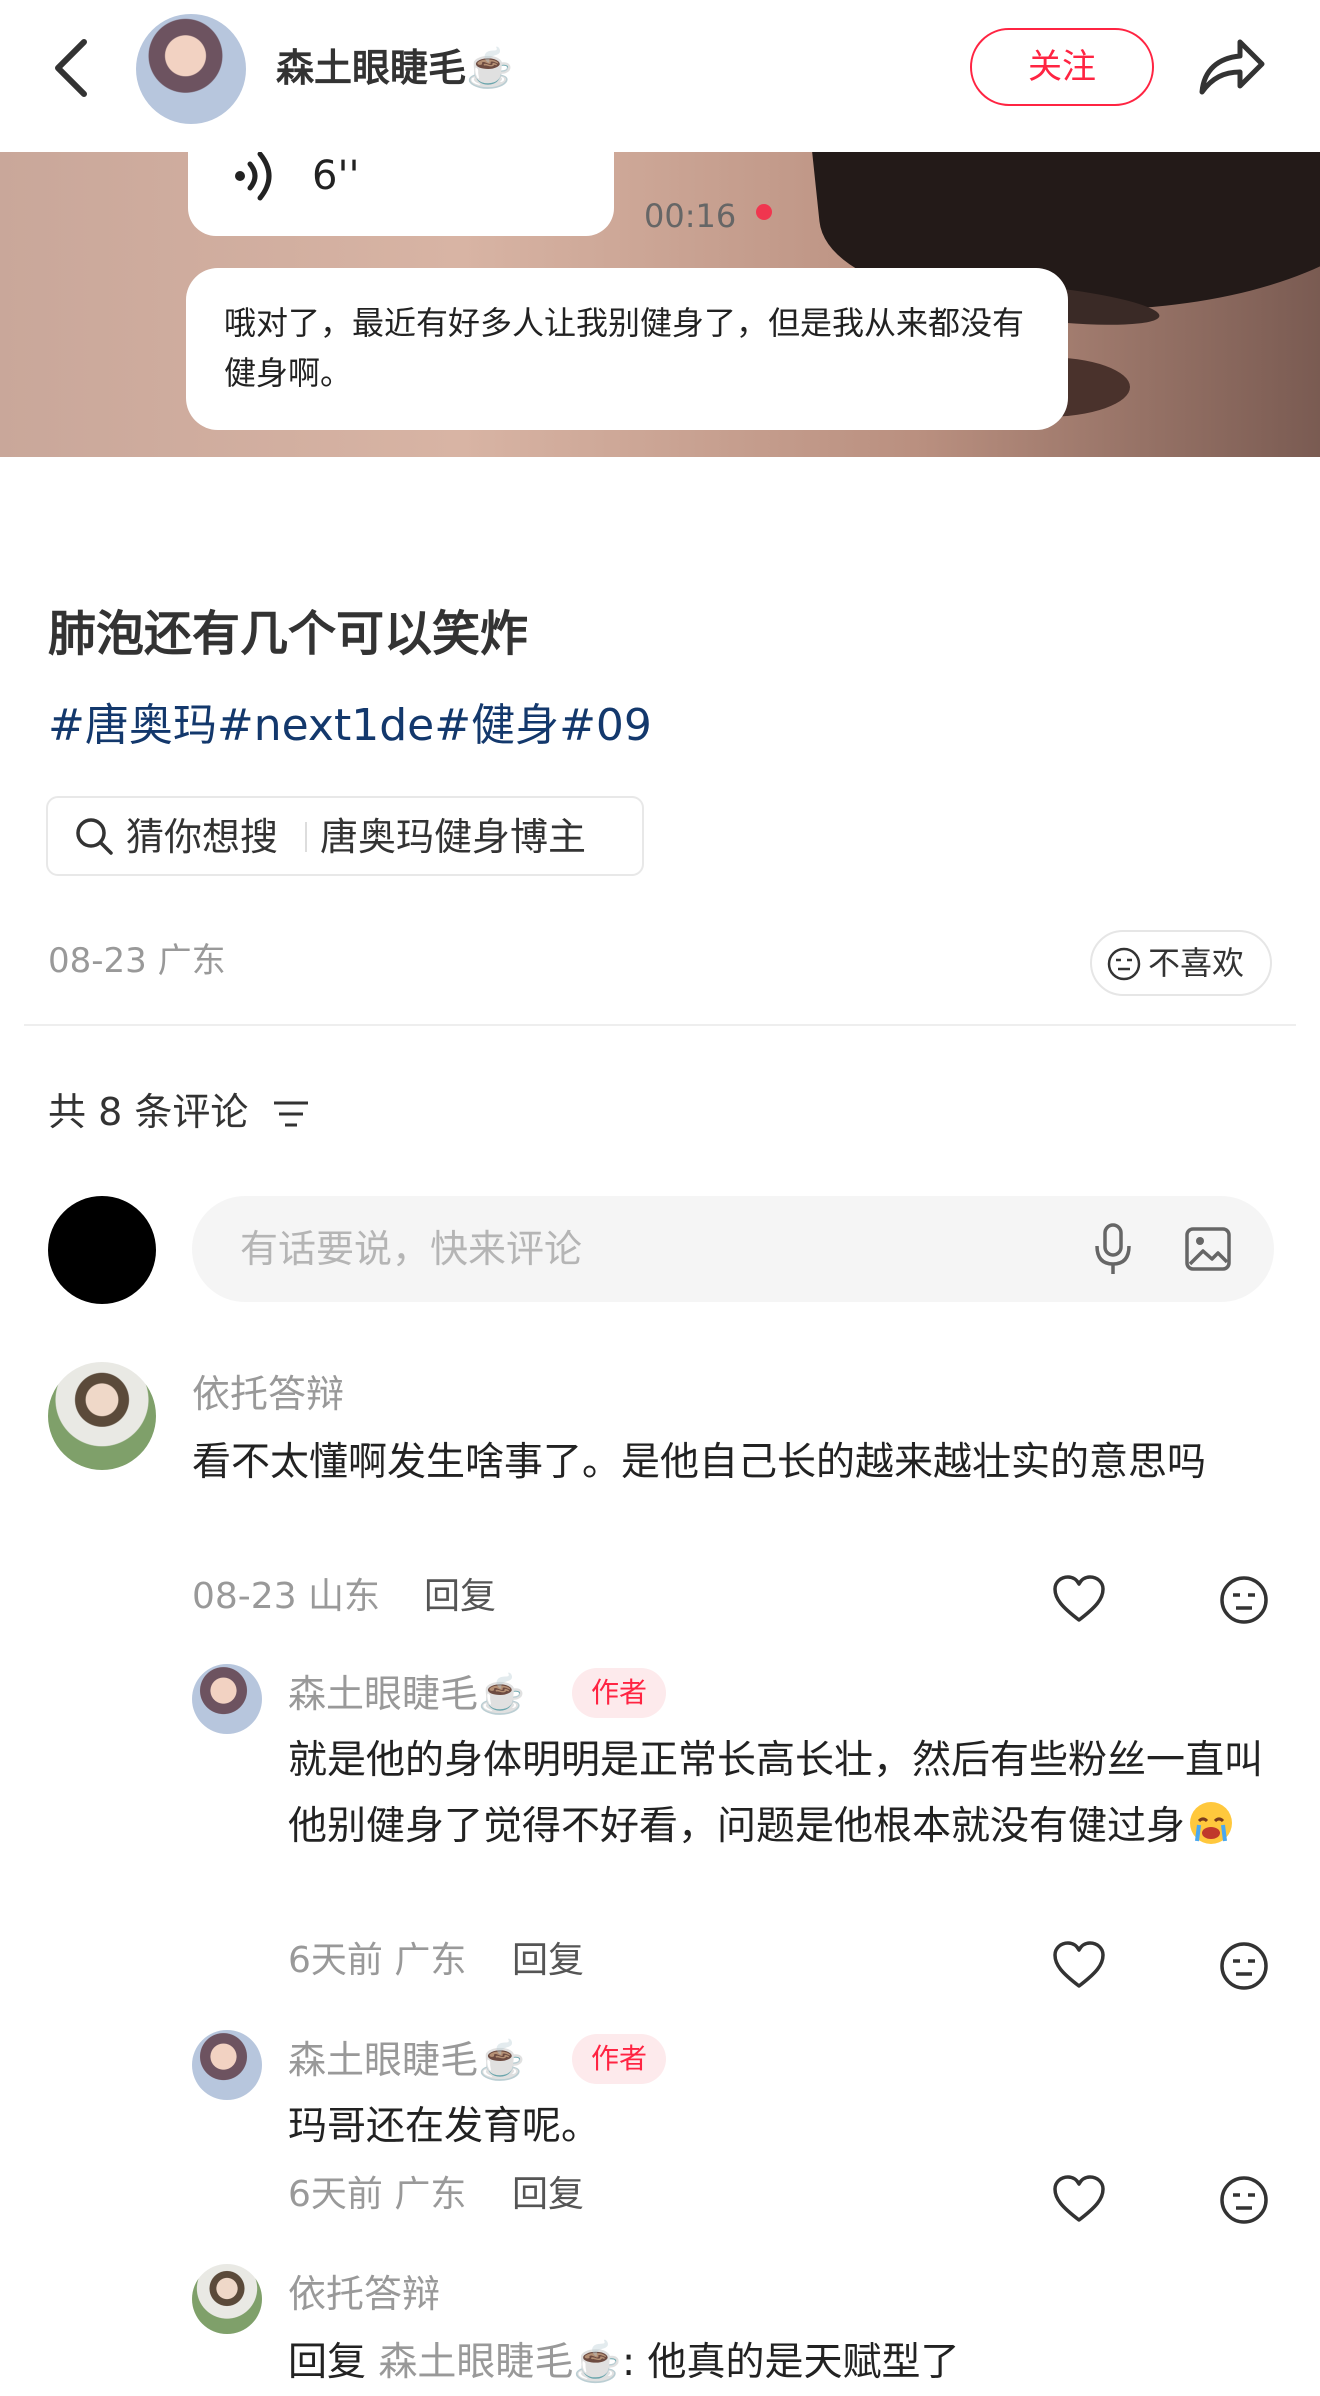 This screenshot has height=2396, width=1320. Describe the element at coordinates (253, 176) in the screenshot. I see `voice-wave-icon` at that location.